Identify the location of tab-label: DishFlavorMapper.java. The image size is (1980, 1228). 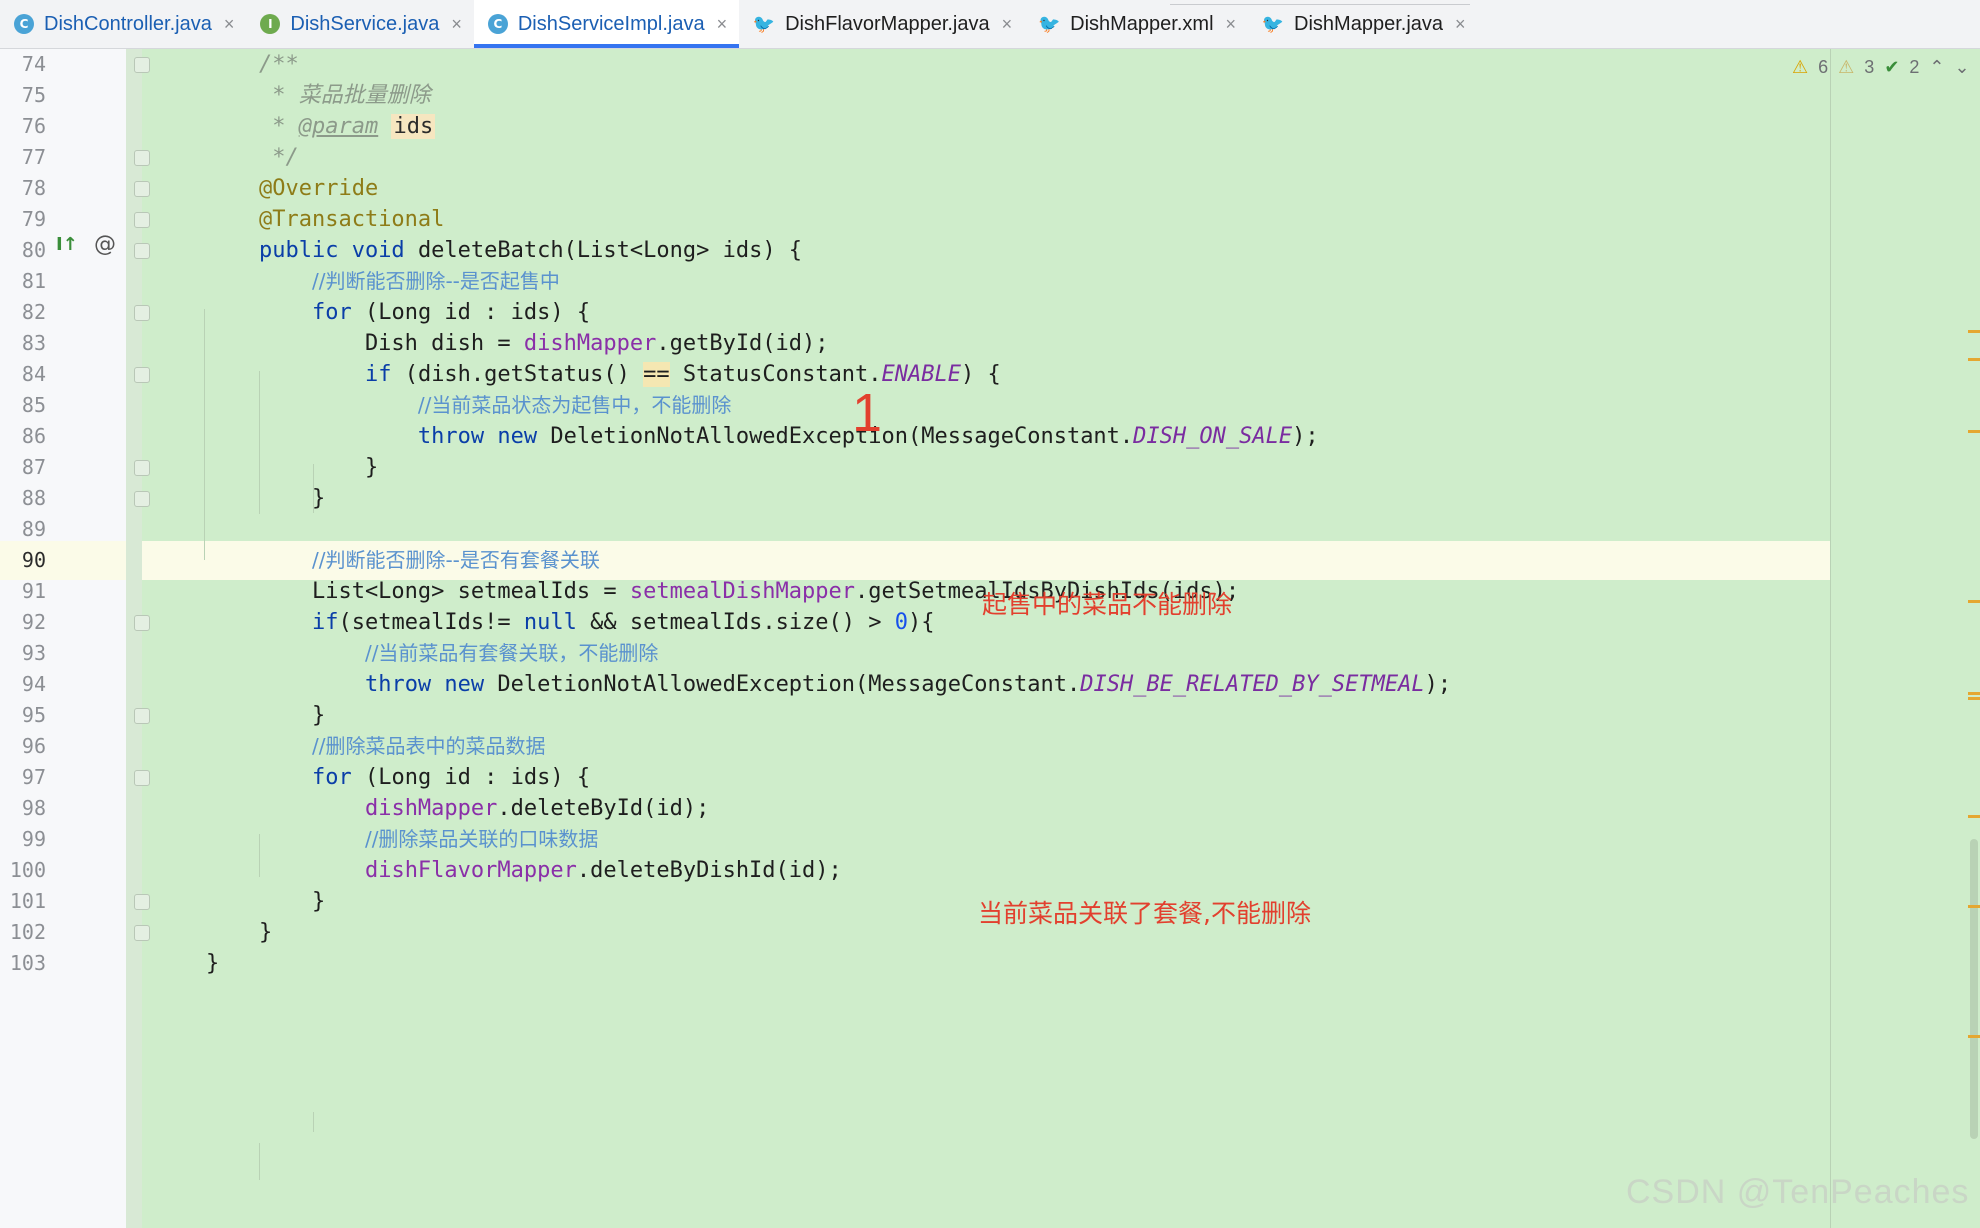
(887, 23).